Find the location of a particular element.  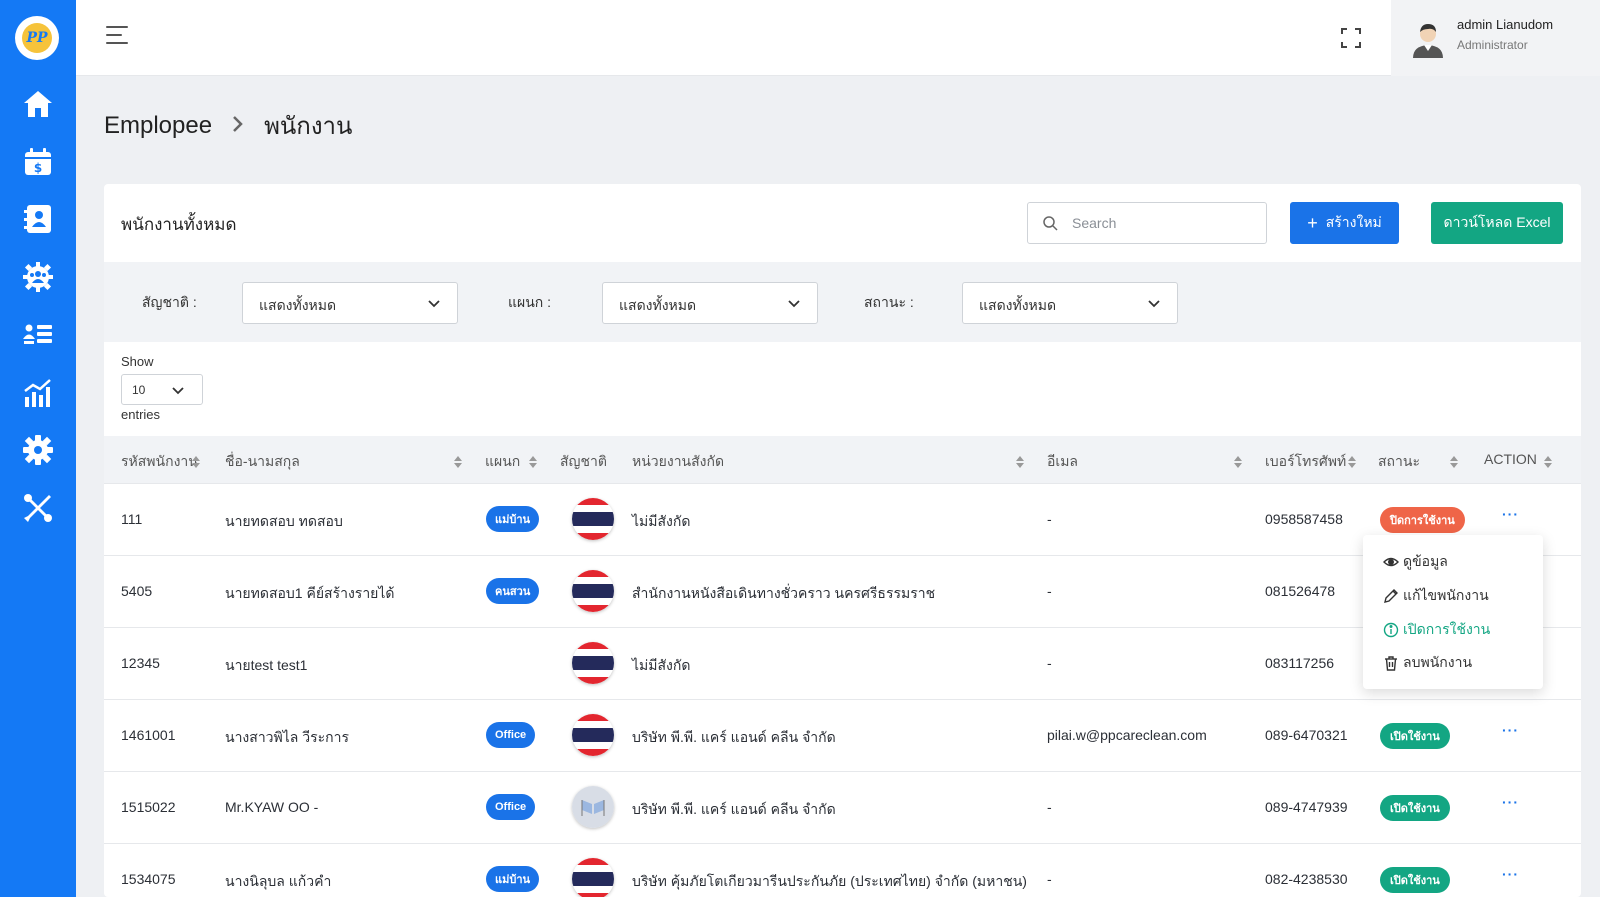

employee-id: 5405 is located at coordinates (137, 591).